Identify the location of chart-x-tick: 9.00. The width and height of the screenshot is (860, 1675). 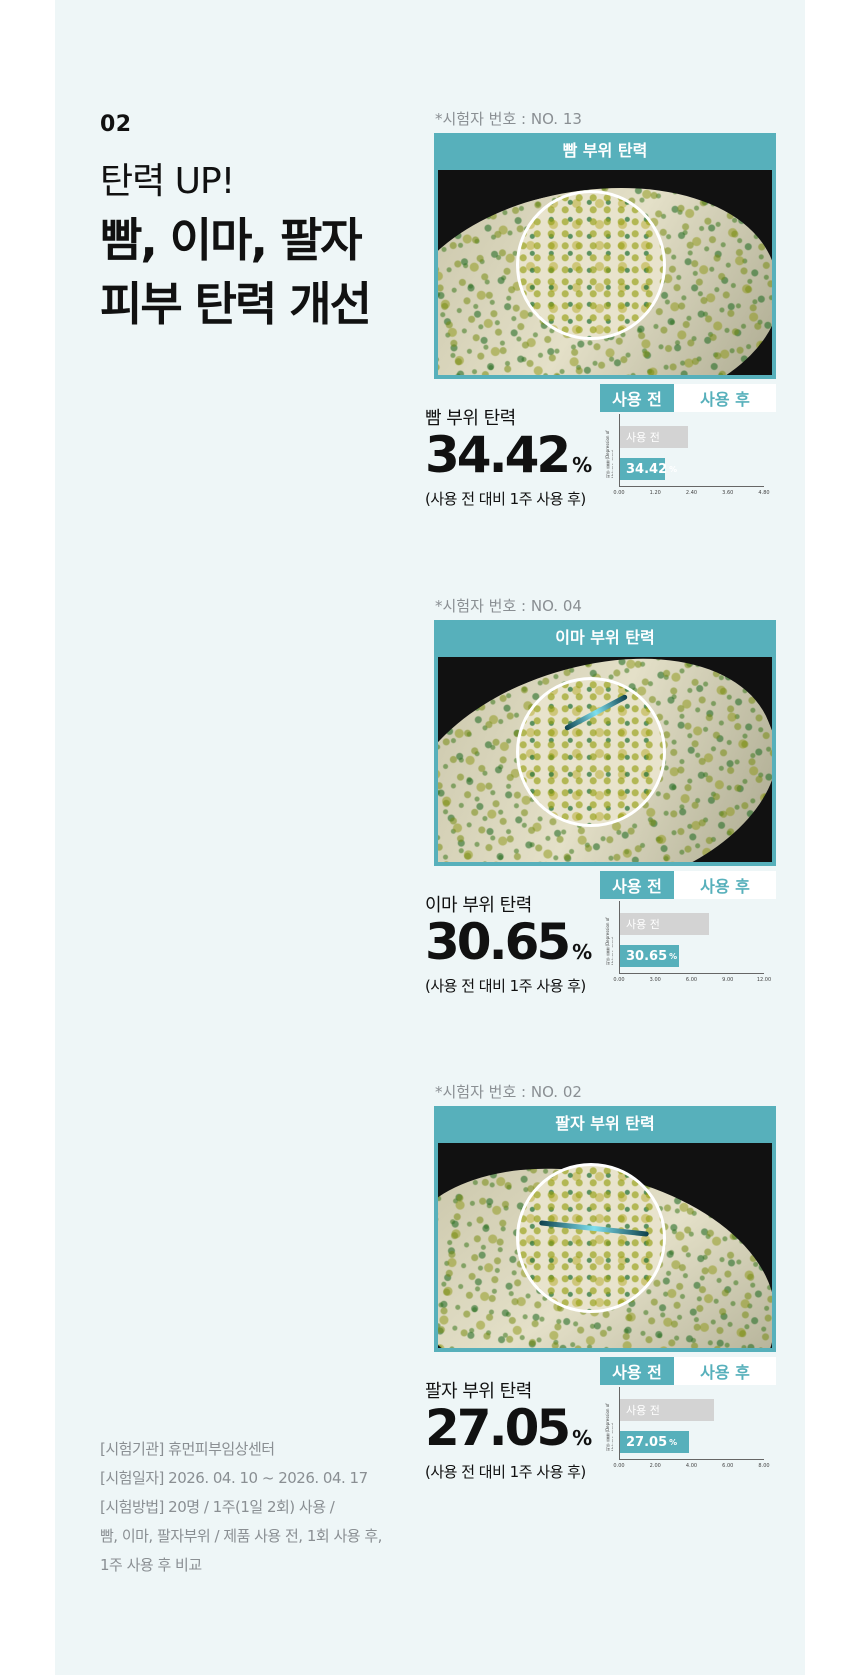
(728, 980).